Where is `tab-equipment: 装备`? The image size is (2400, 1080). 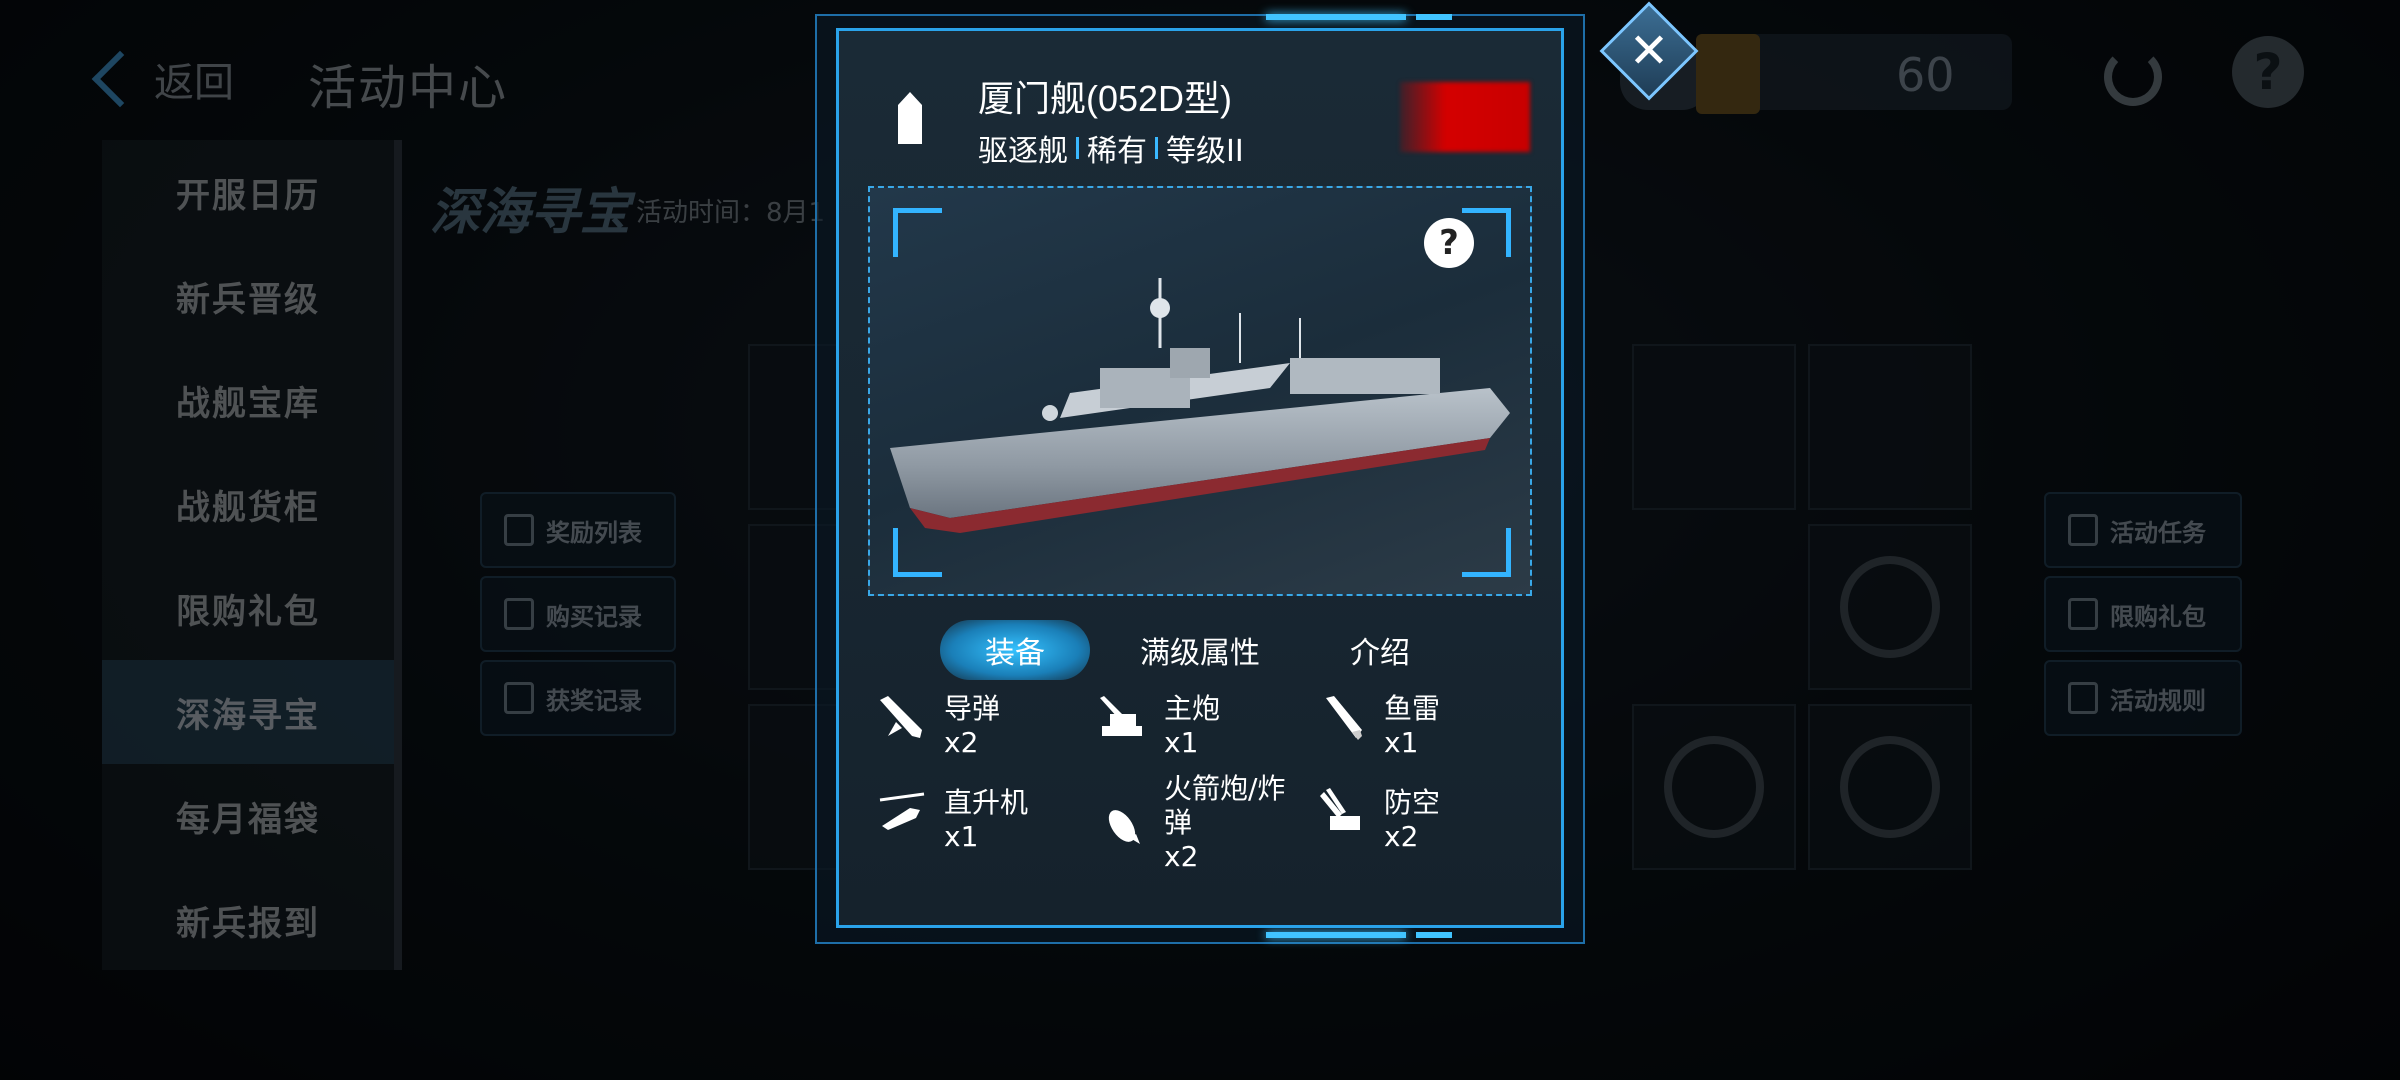 tab-equipment: 装备 is located at coordinates (1015, 650).